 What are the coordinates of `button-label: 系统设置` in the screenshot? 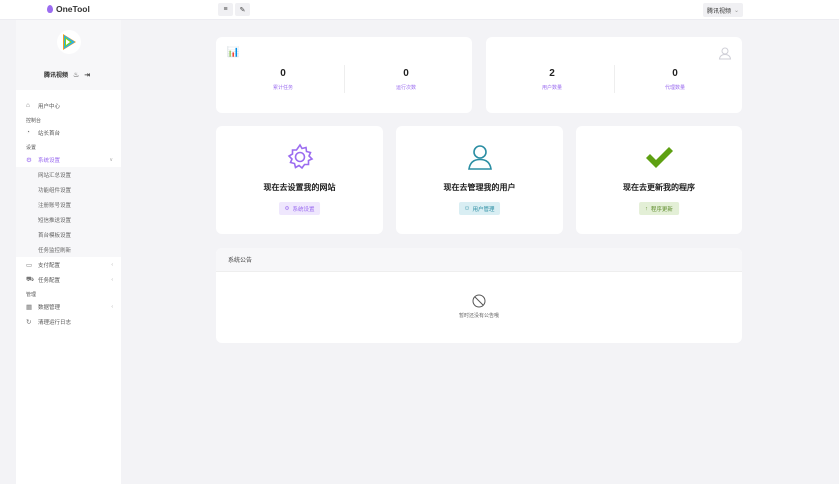 It's located at (303, 209).